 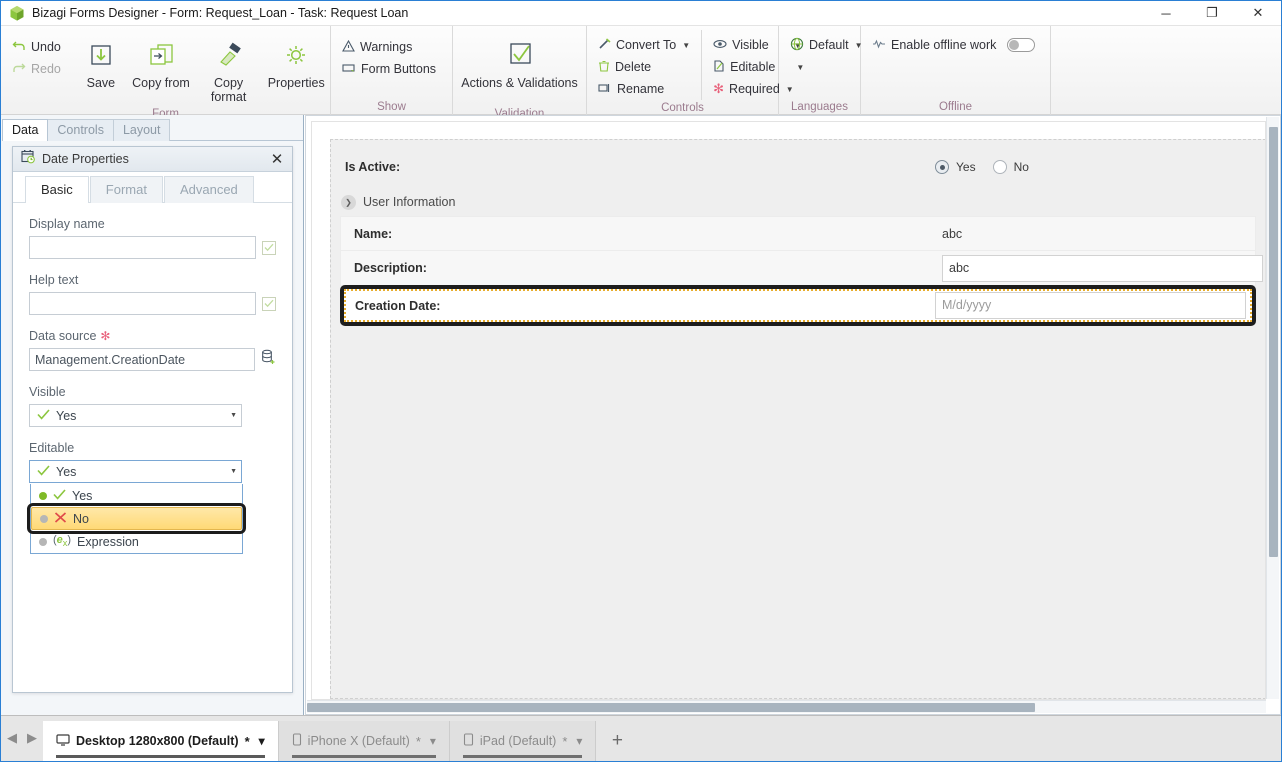 I want to click on dialog-tab-strip: Basic Format Advanced, so click(x=152, y=187).